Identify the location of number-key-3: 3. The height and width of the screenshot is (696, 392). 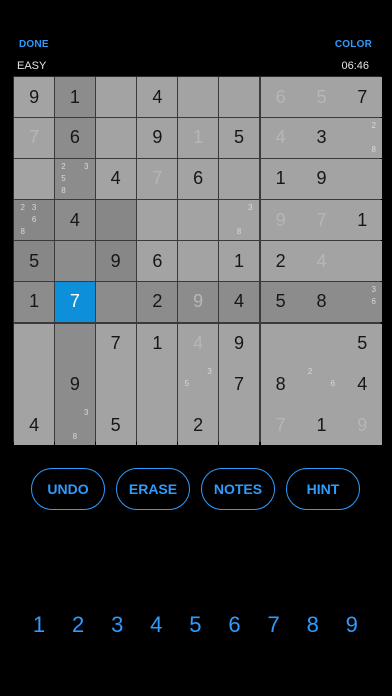
(117, 625).